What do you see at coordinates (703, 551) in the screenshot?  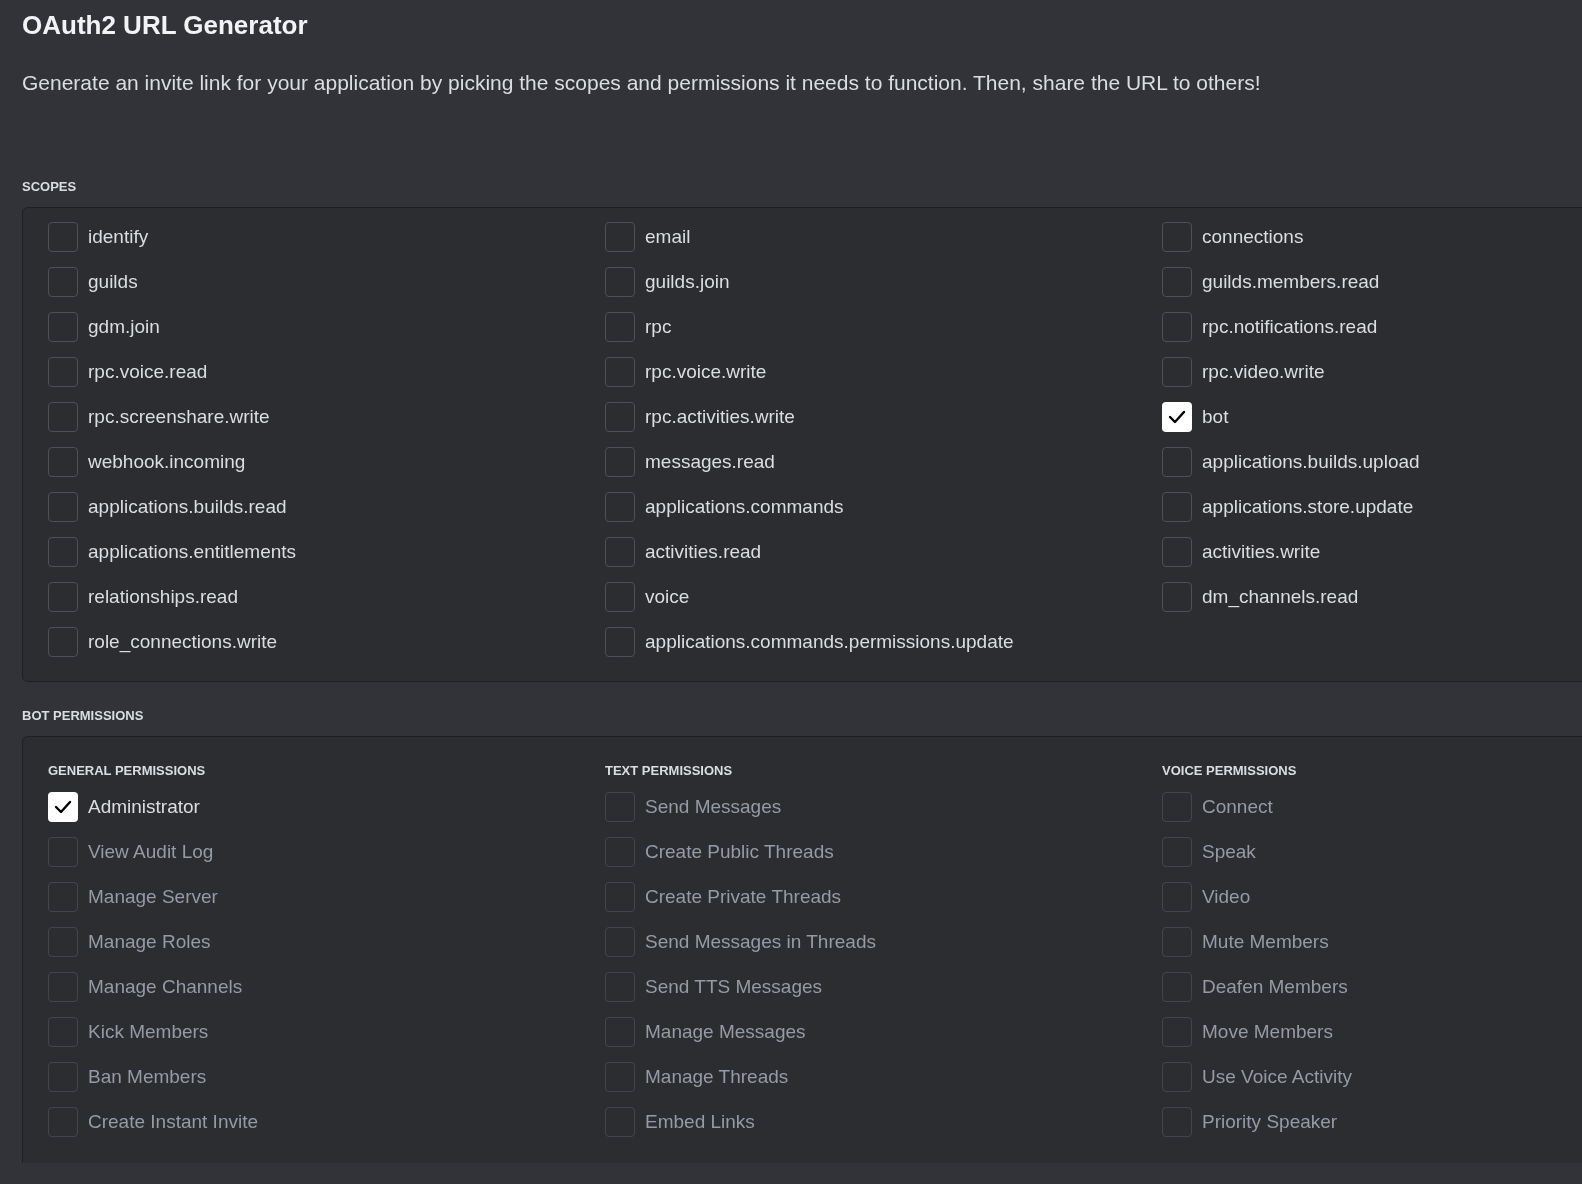 I see `checkbox-label: activities.read` at bounding box center [703, 551].